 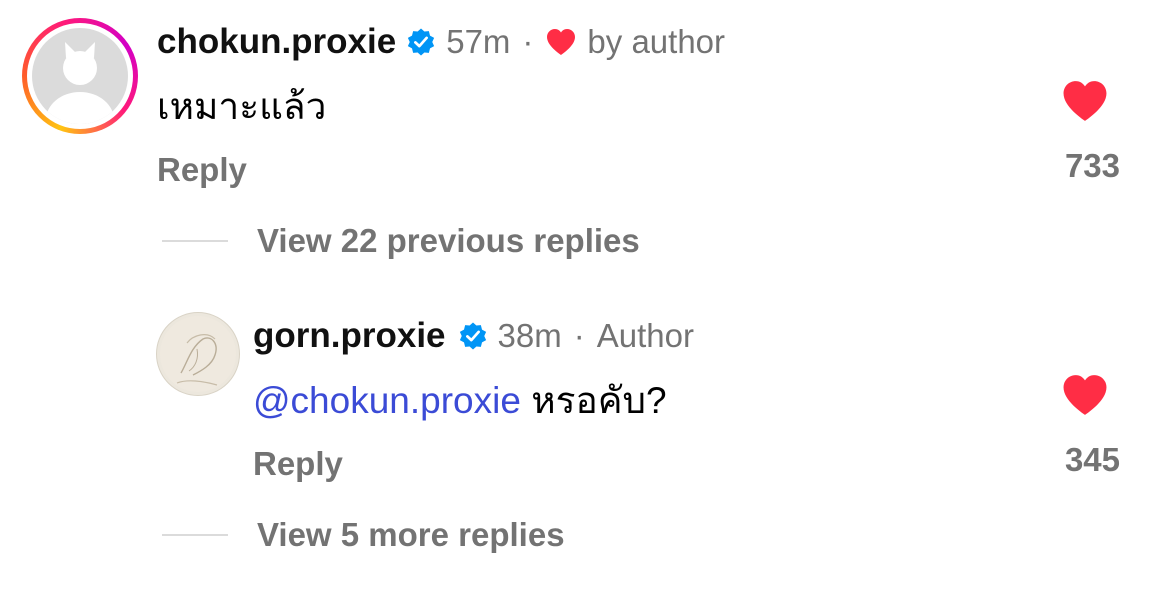 What do you see at coordinates (593, 400) in the screenshot?
I see `comment-text-content: หรอคับ?` at bounding box center [593, 400].